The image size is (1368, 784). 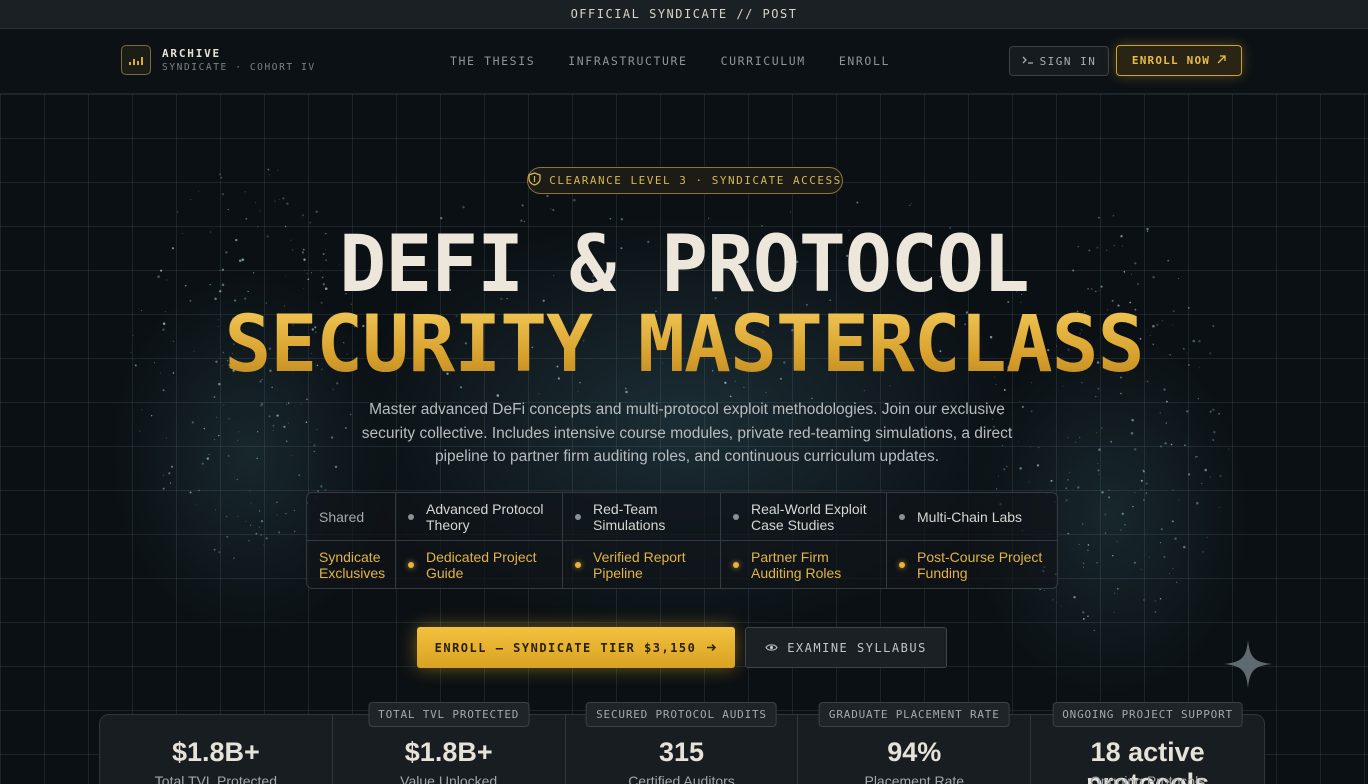 I want to click on logo-subtitle: SYNDICATE · COHORT IV, so click(x=239, y=67).